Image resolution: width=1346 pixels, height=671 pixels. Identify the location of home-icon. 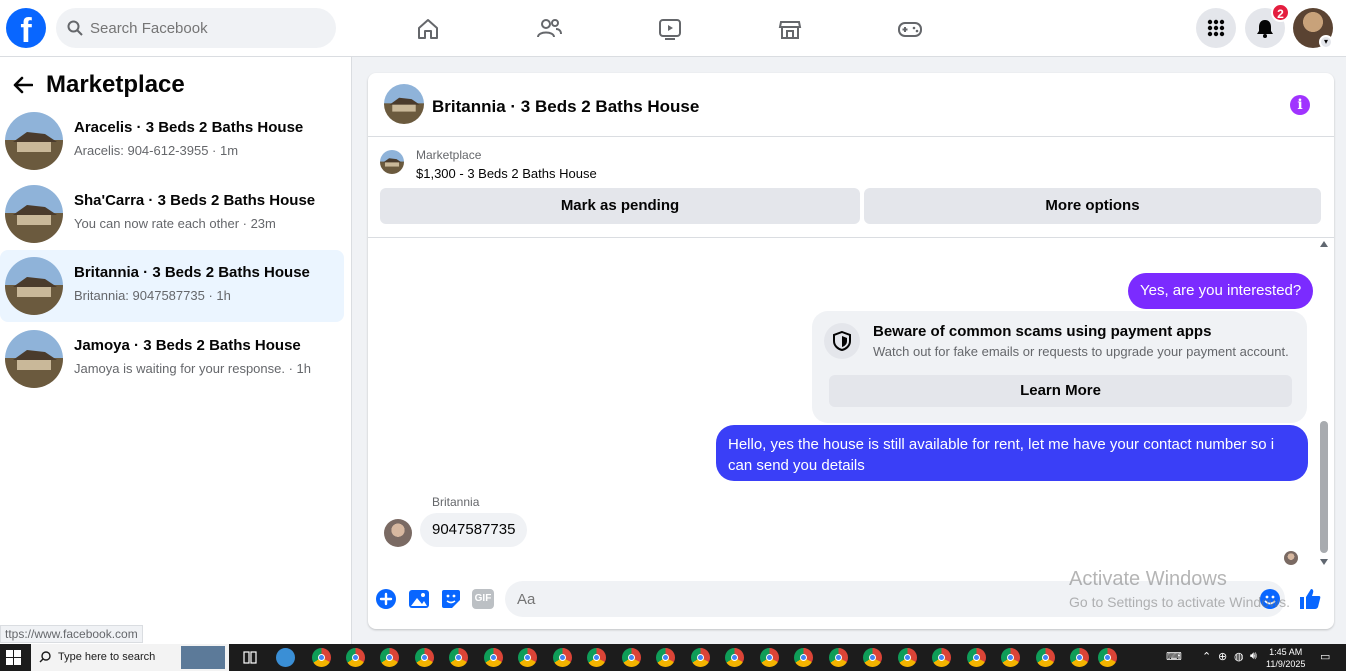
(428, 29).